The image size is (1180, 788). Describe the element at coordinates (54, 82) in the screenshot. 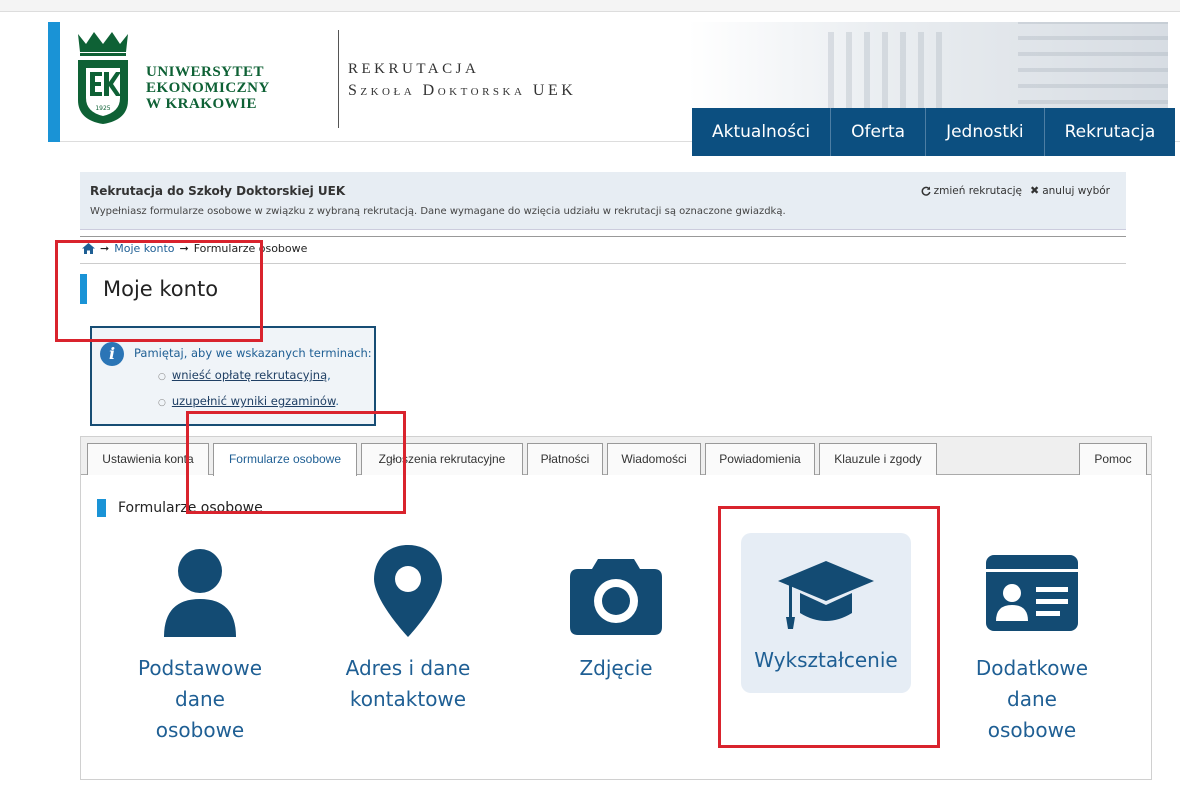

I see `header-accent-bar` at that location.